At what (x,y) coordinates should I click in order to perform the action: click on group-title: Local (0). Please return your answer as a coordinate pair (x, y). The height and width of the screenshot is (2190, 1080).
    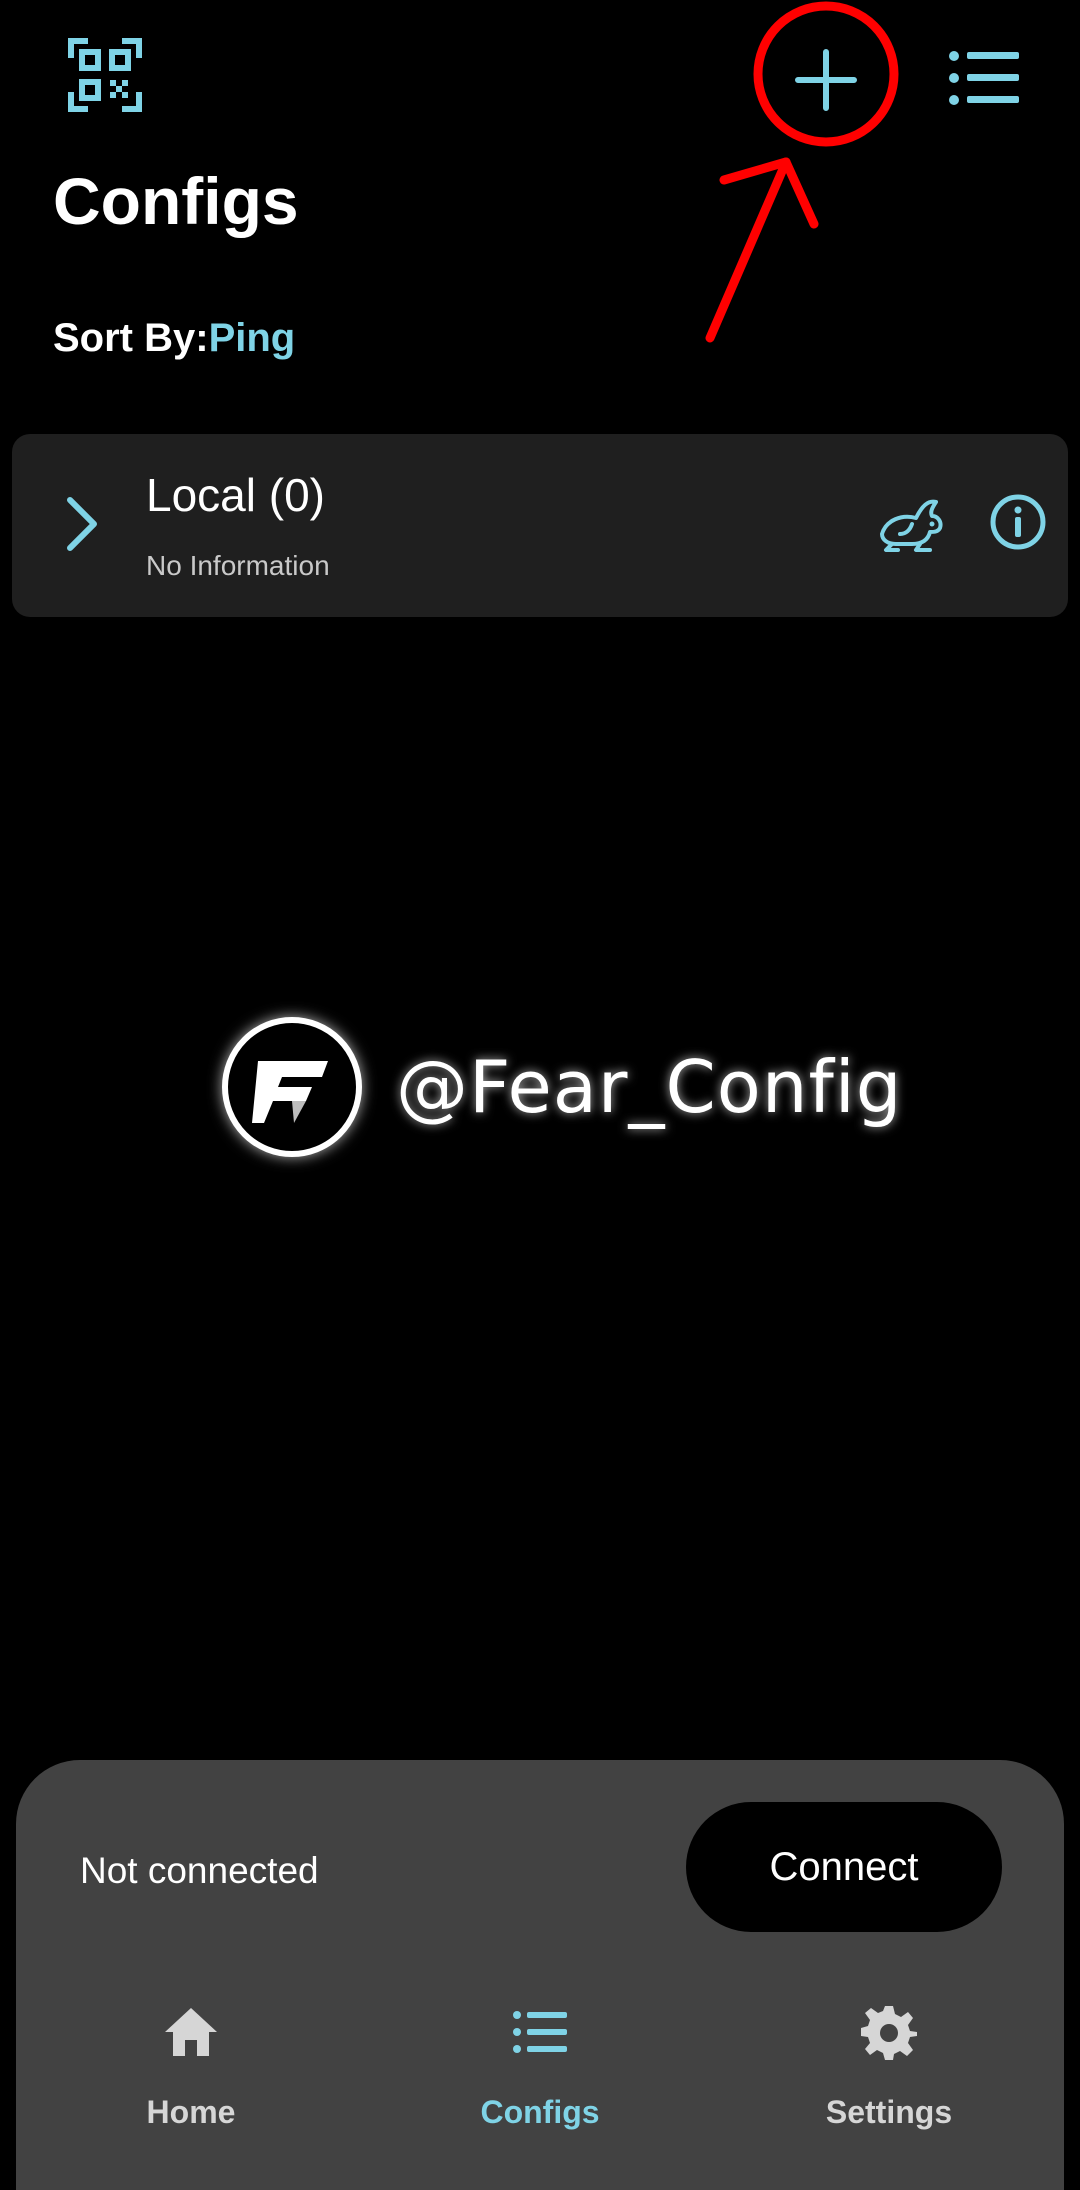
    Looking at the image, I should click on (235, 495).